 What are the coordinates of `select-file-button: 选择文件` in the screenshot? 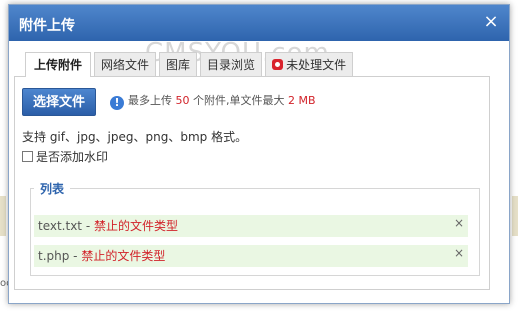 It's located at (59, 102).